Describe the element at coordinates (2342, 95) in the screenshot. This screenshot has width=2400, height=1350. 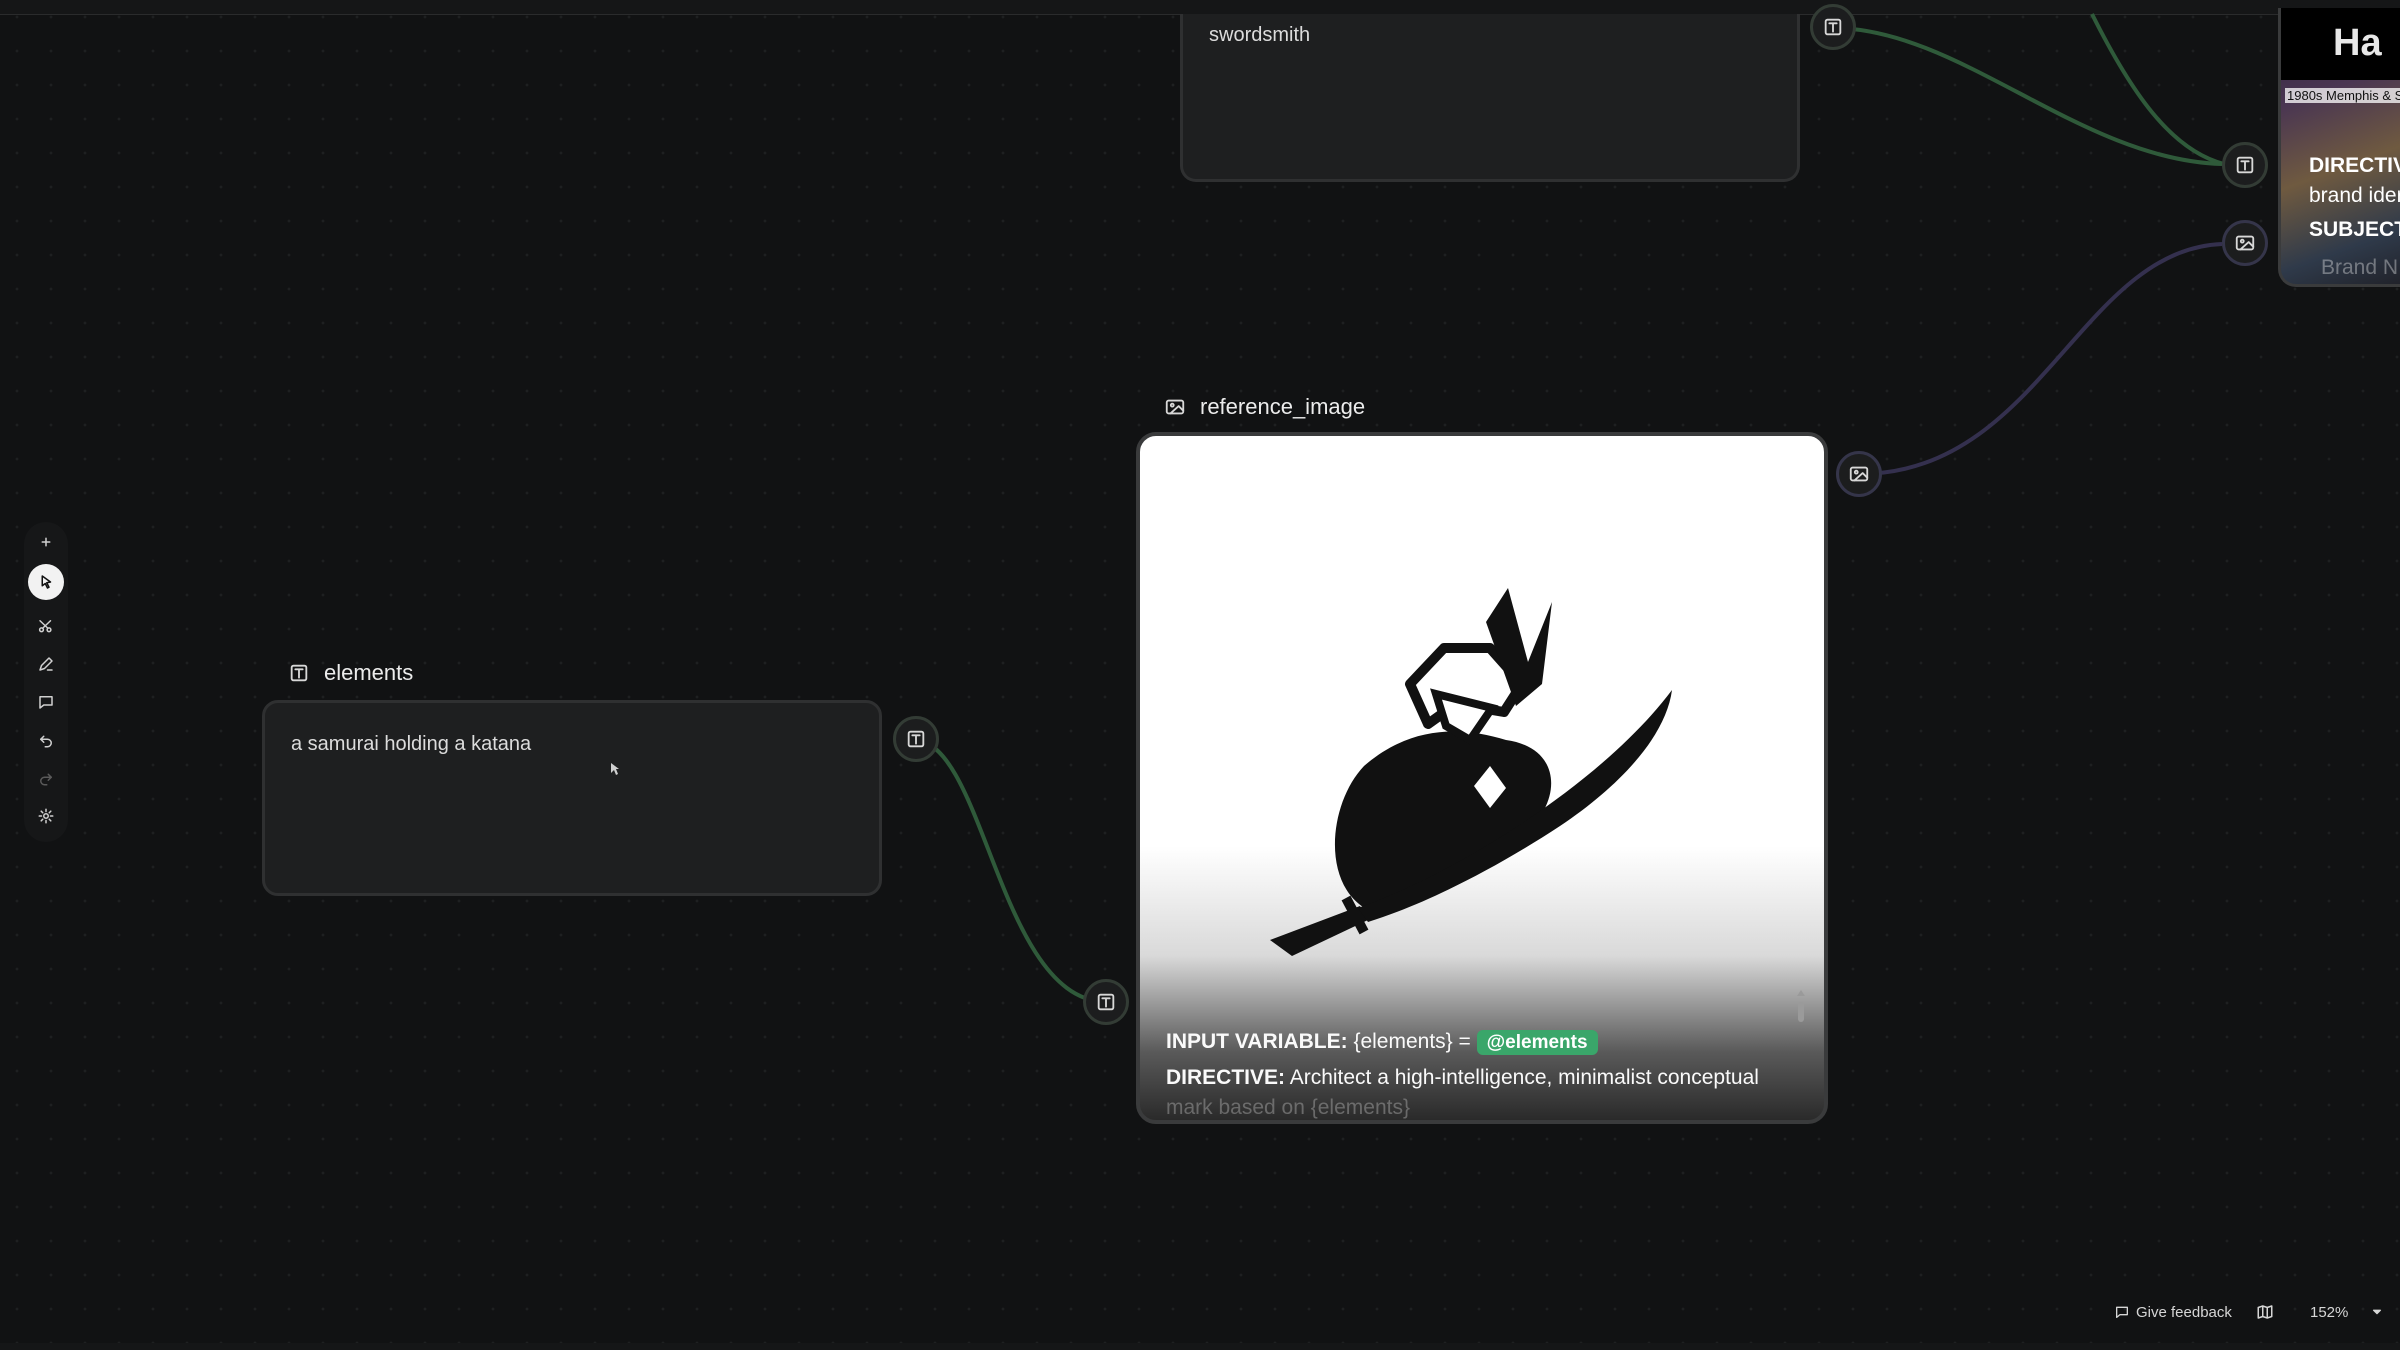
I see `preview-caption: 1980s Memphis & S` at that location.